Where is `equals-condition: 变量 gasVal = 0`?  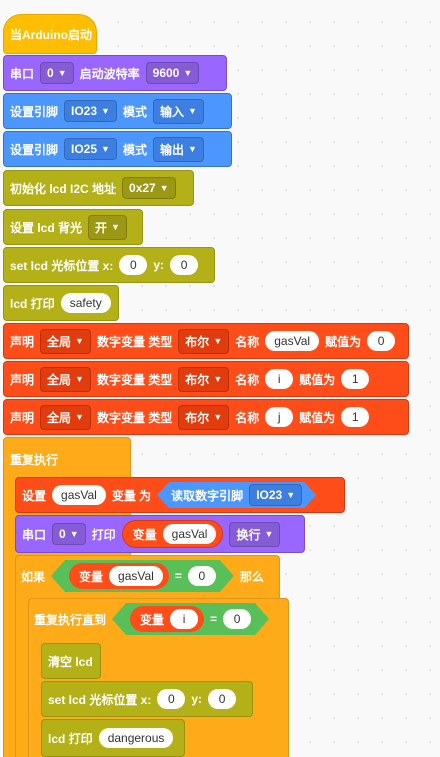
equals-condition: 变量 gasVal = 0 is located at coordinates (142, 576).